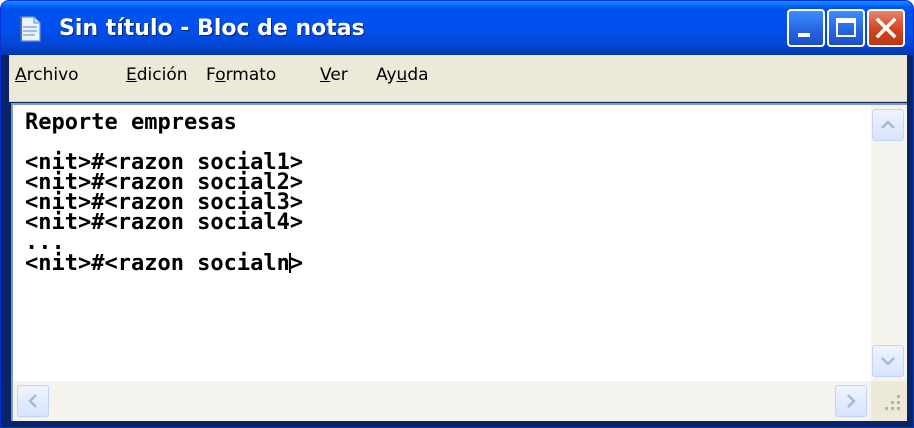 This screenshot has width=914, height=428. What do you see at coordinates (457, 28) in the screenshot?
I see `title-bar: Sin título - Bloc de notas` at bounding box center [457, 28].